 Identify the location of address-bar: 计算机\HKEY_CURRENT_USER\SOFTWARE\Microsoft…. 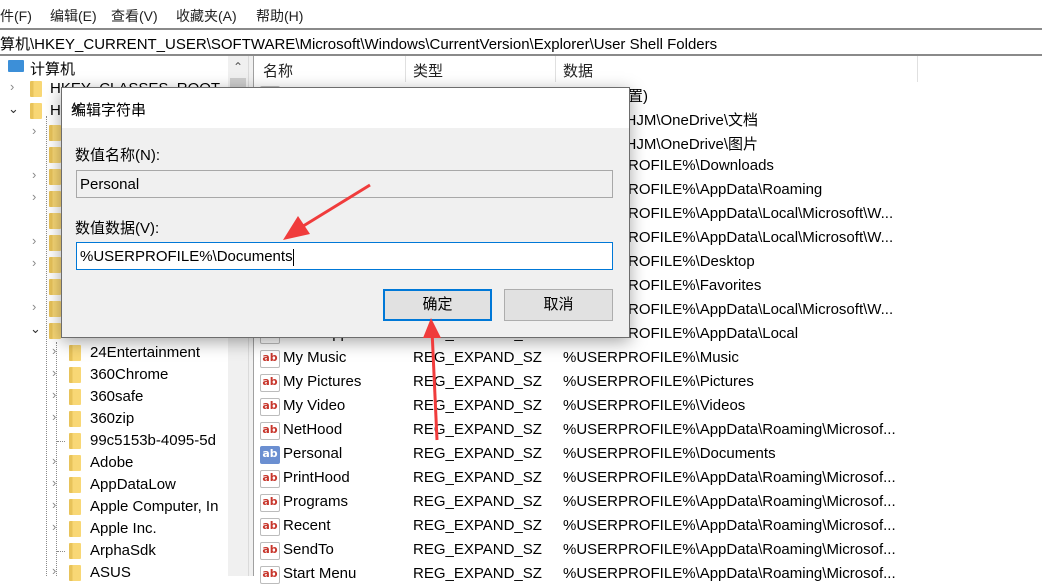
(521, 42).